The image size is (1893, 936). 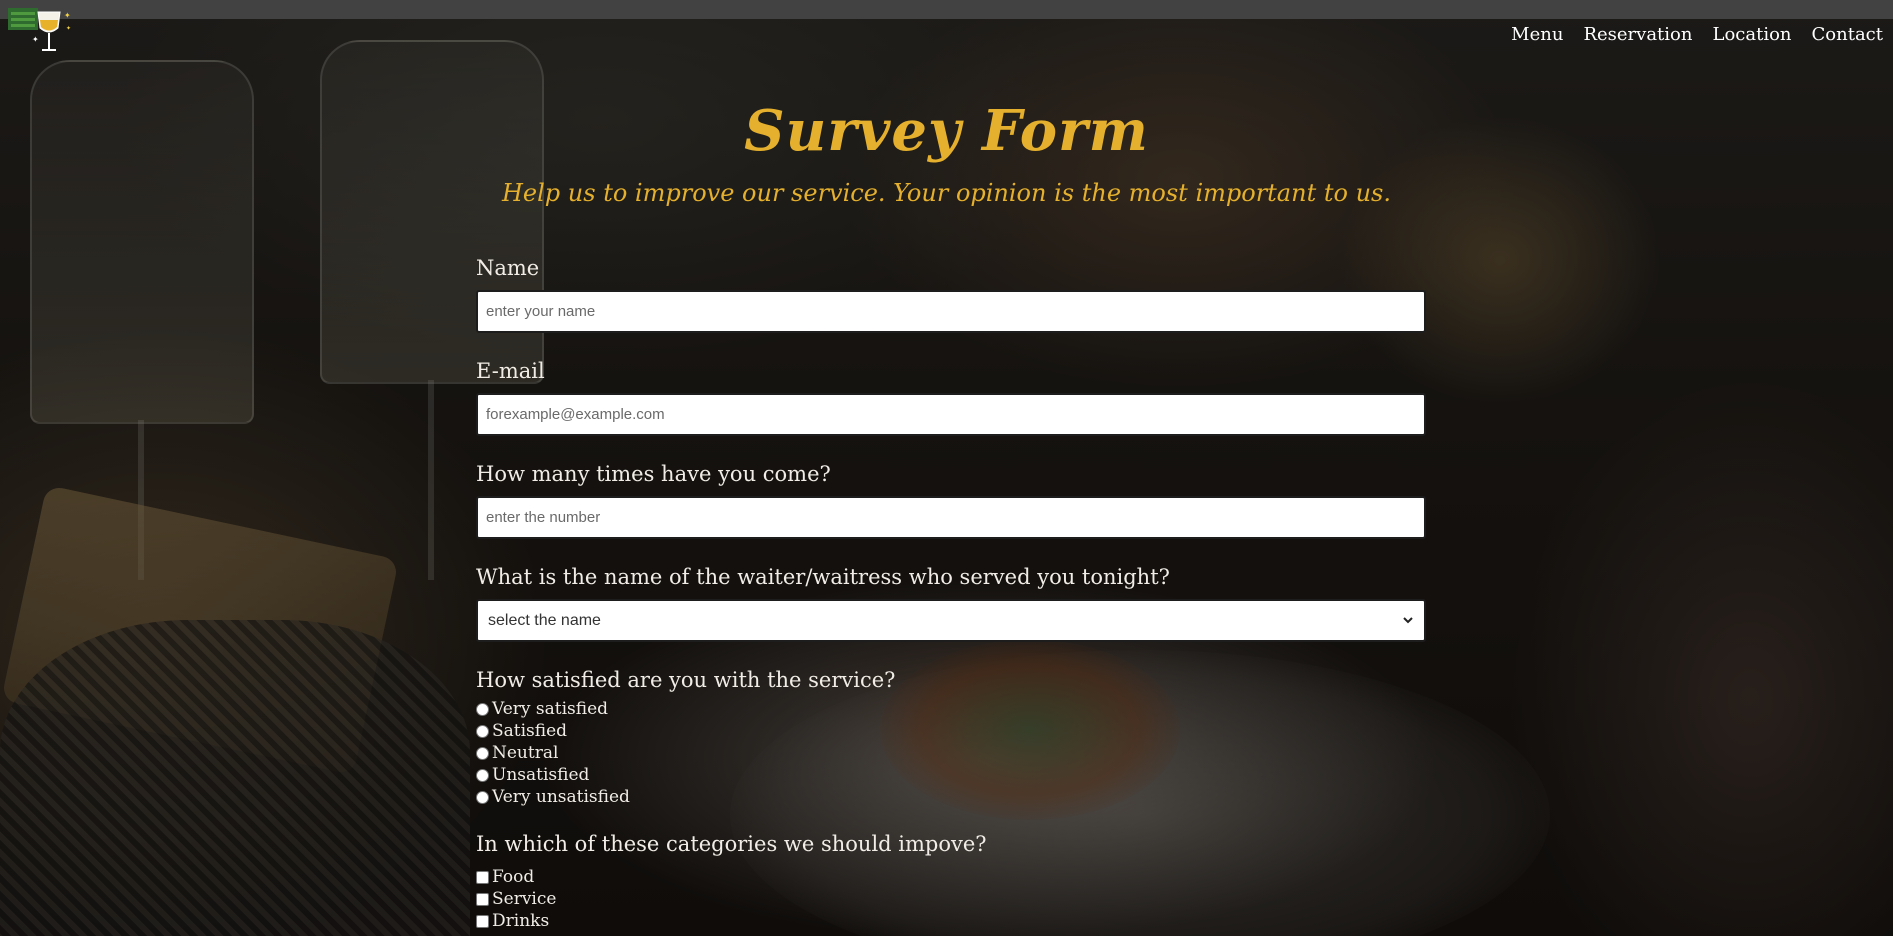 What do you see at coordinates (951, 709) in the screenshot?
I see `radio-option-very-satisfied: Very satisfied` at bounding box center [951, 709].